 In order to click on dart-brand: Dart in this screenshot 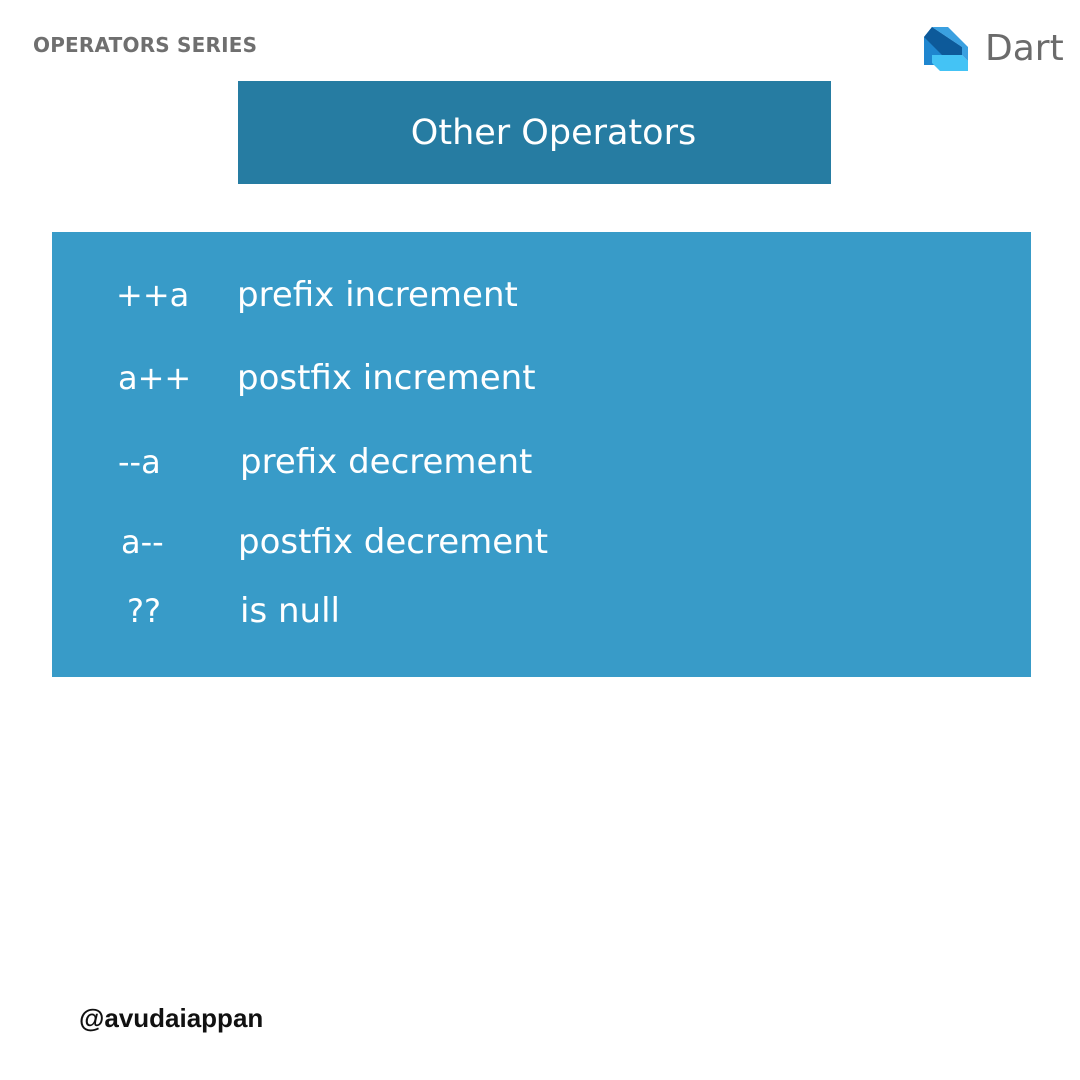, I will do `click(993, 49)`.